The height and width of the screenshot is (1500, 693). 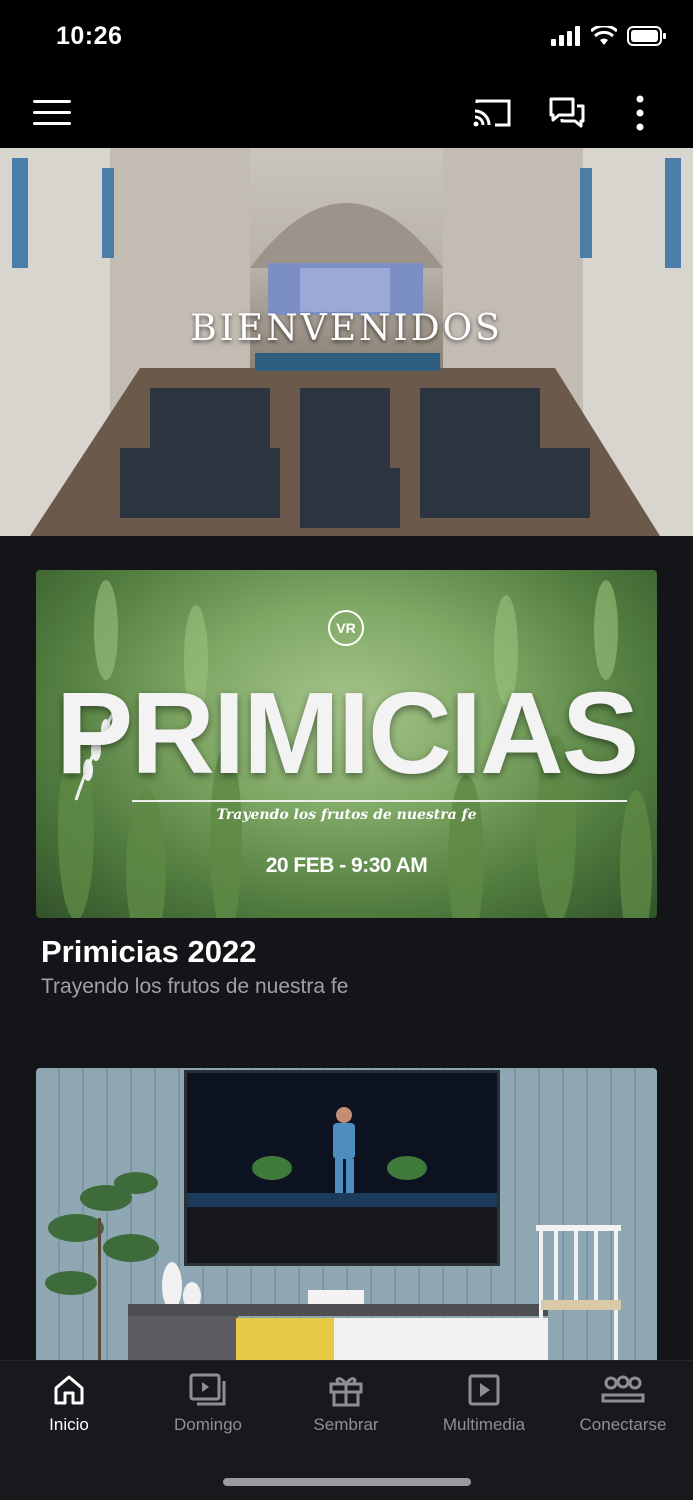 I want to click on card-subtitle: Trayendo los frutos de nuestra fe, so click(x=195, y=986).